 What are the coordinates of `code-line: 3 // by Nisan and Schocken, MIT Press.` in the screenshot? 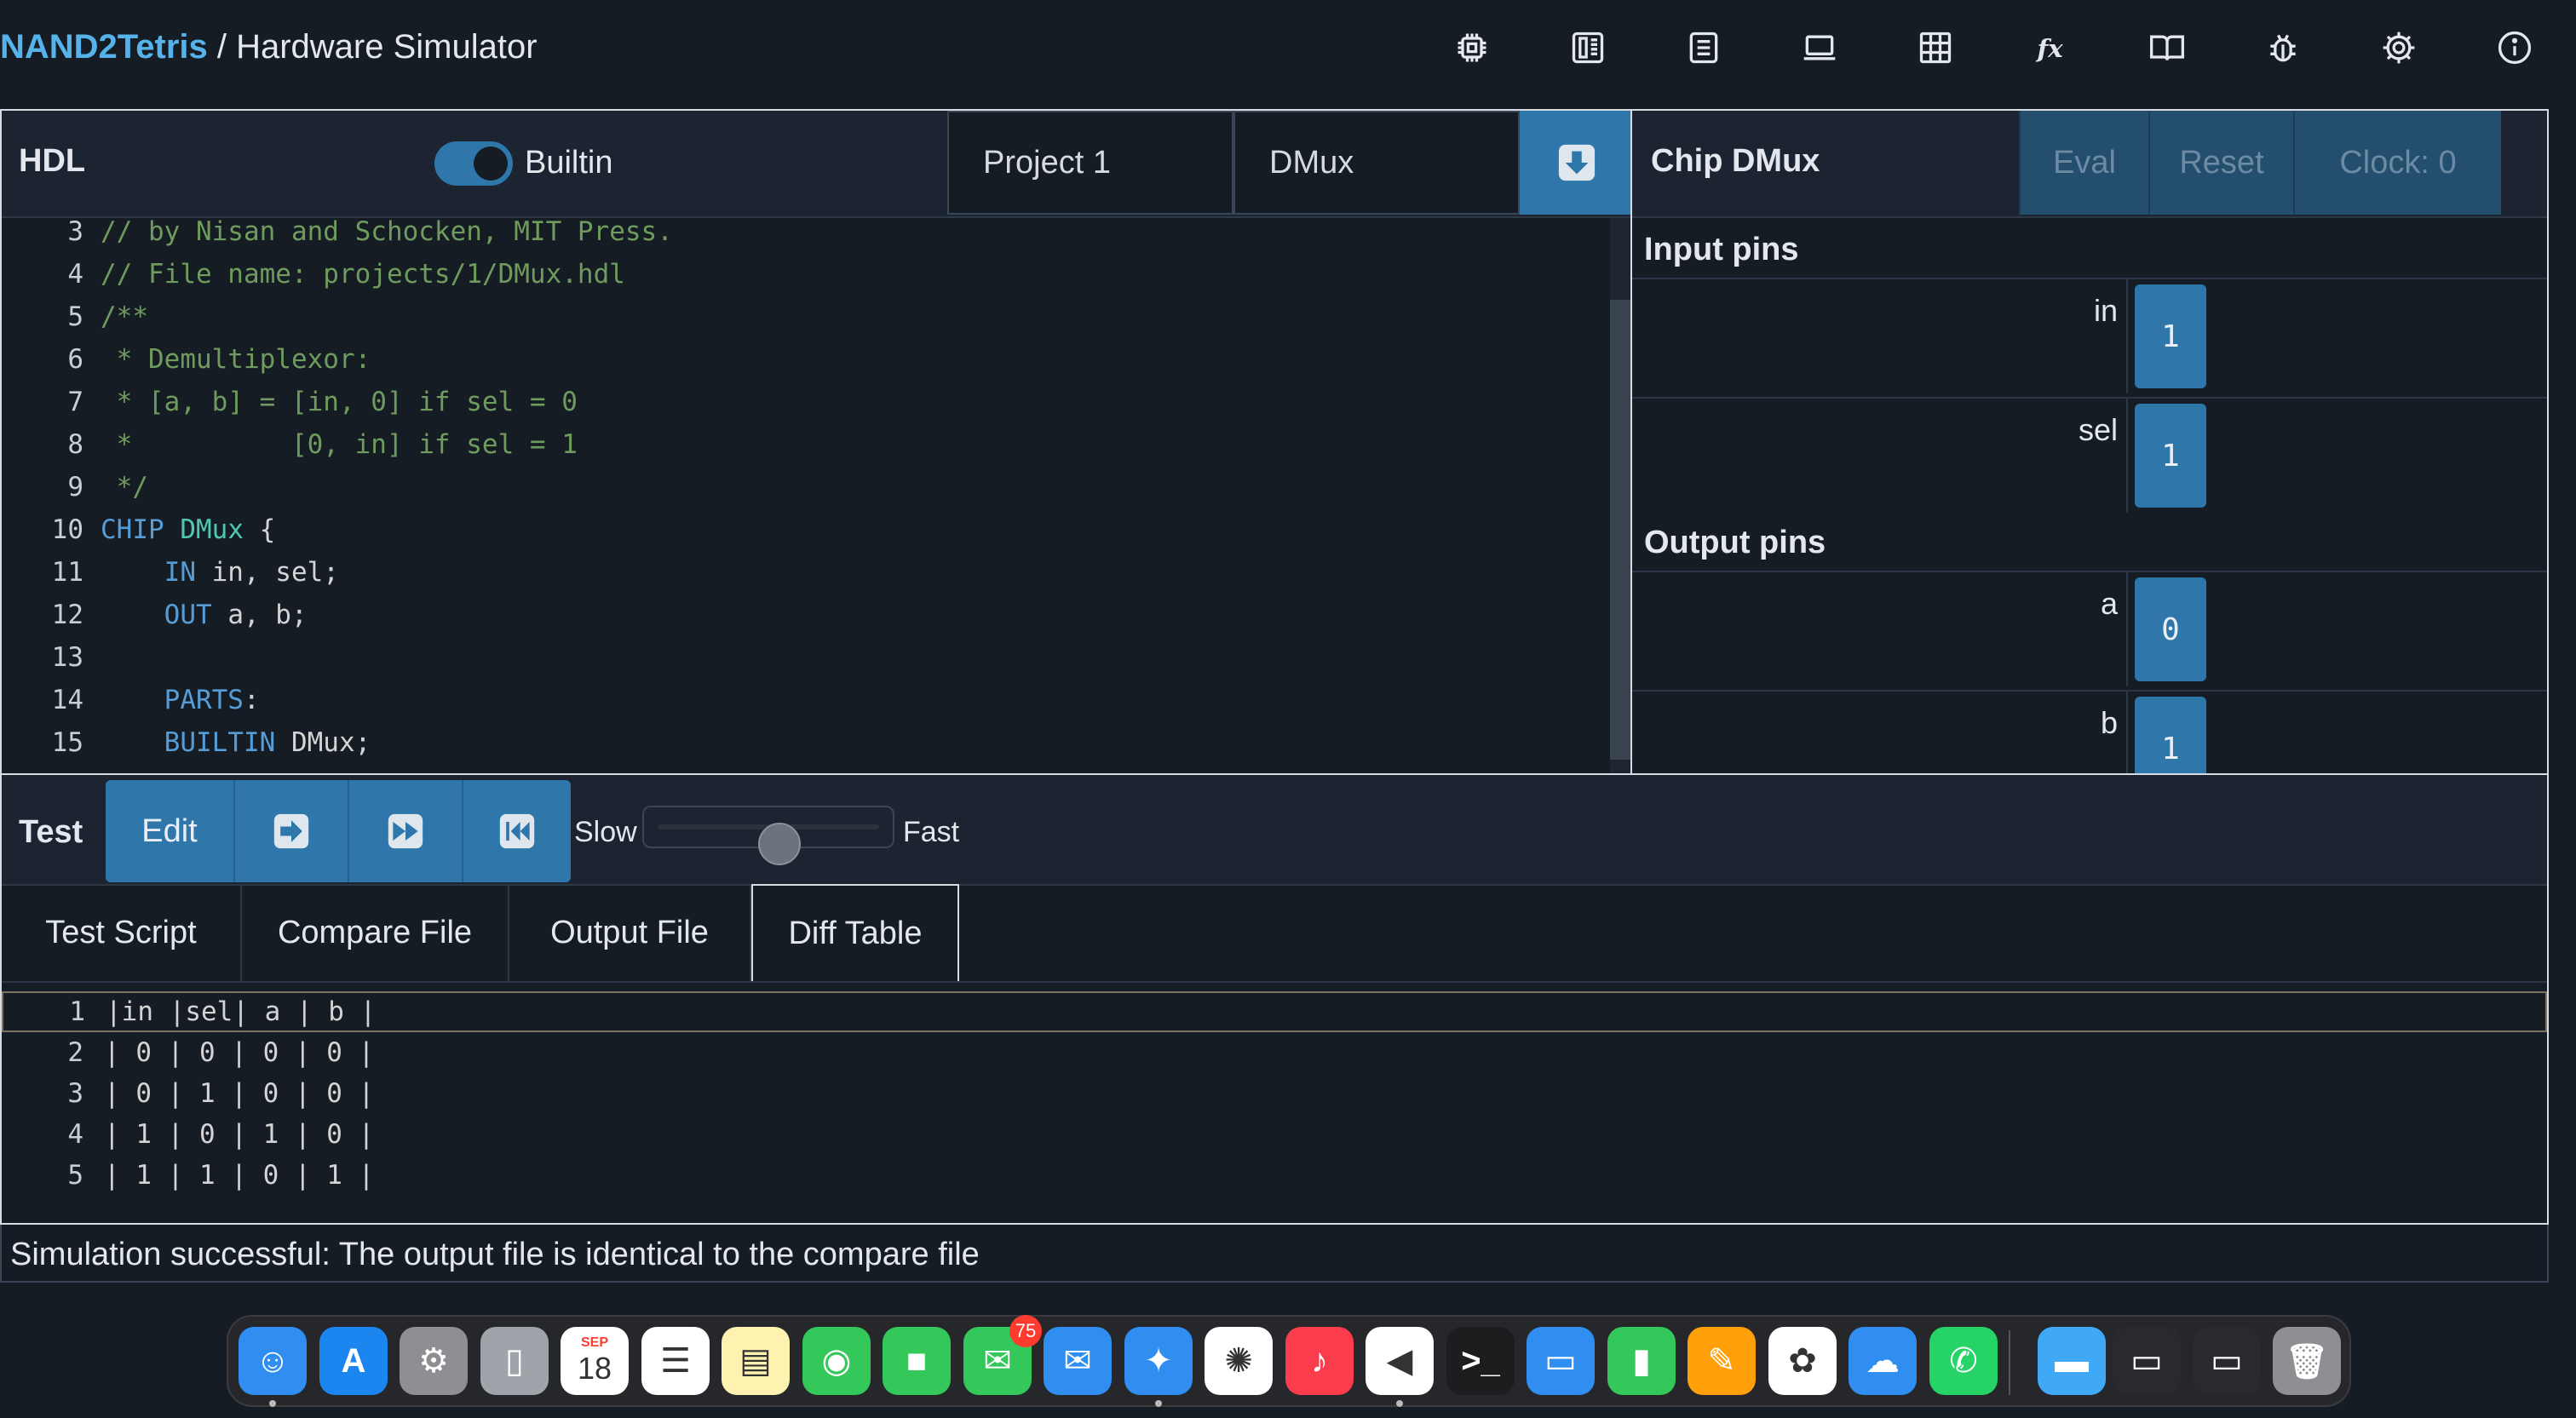 It's located at (807, 235).